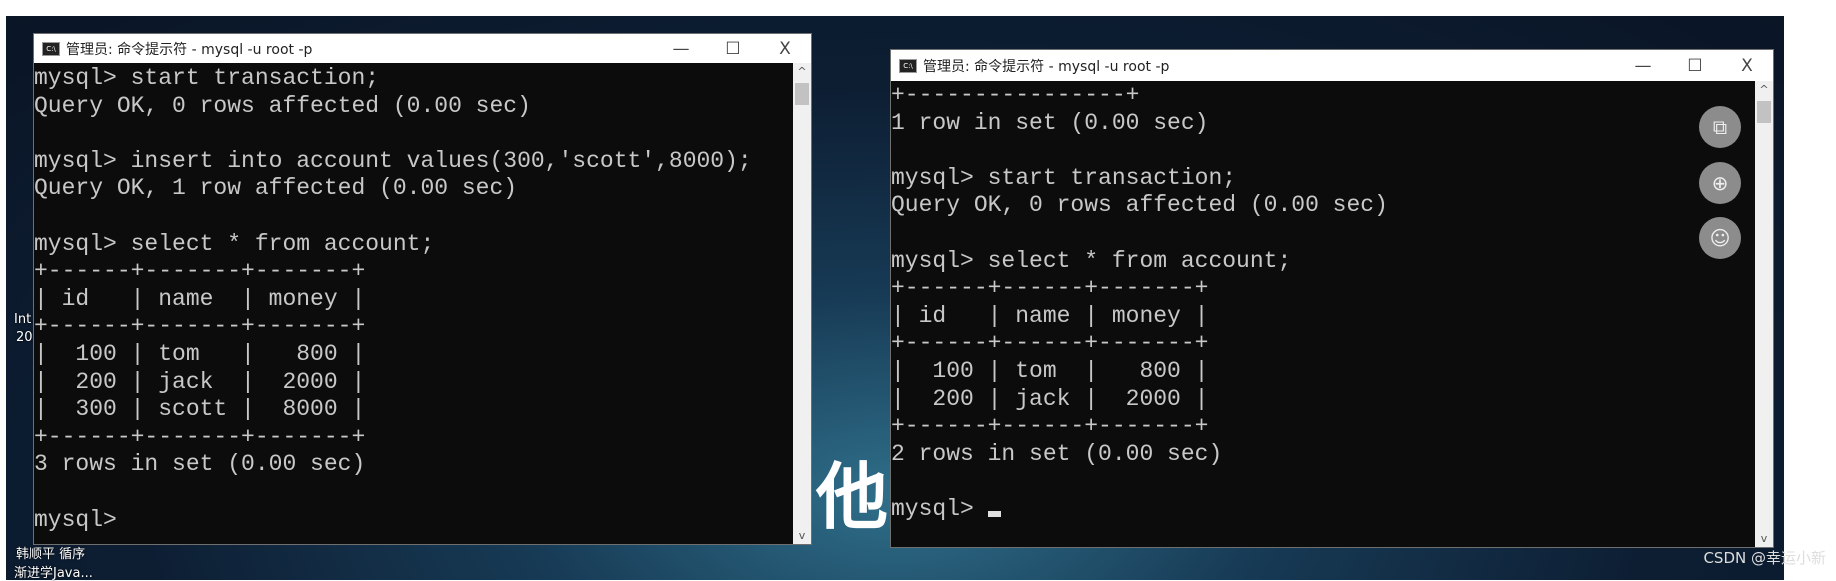  What do you see at coordinates (1720, 238) in the screenshot?
I see `add-user-icon: ☺` at bounding box center [1720, 238].